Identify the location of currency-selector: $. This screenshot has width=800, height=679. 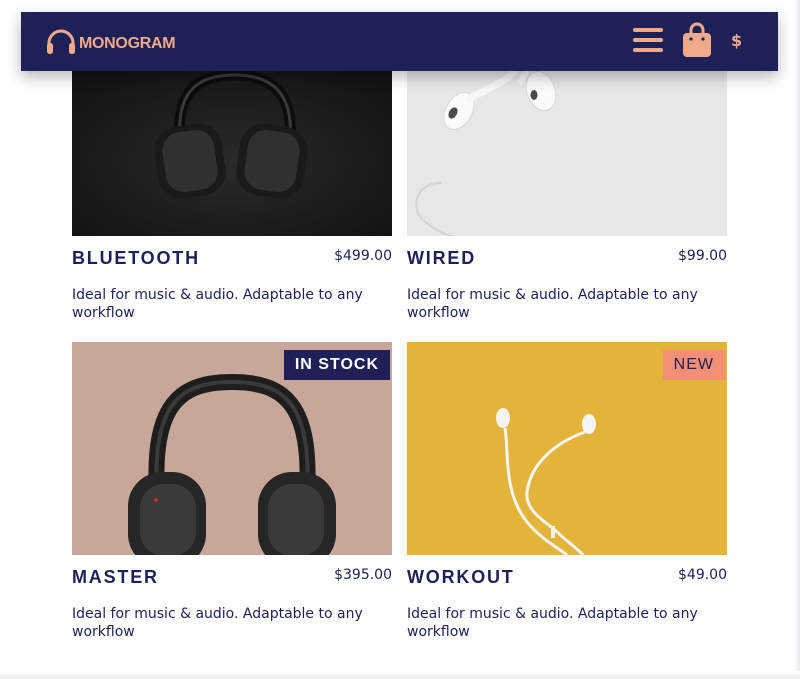
(736, 40).